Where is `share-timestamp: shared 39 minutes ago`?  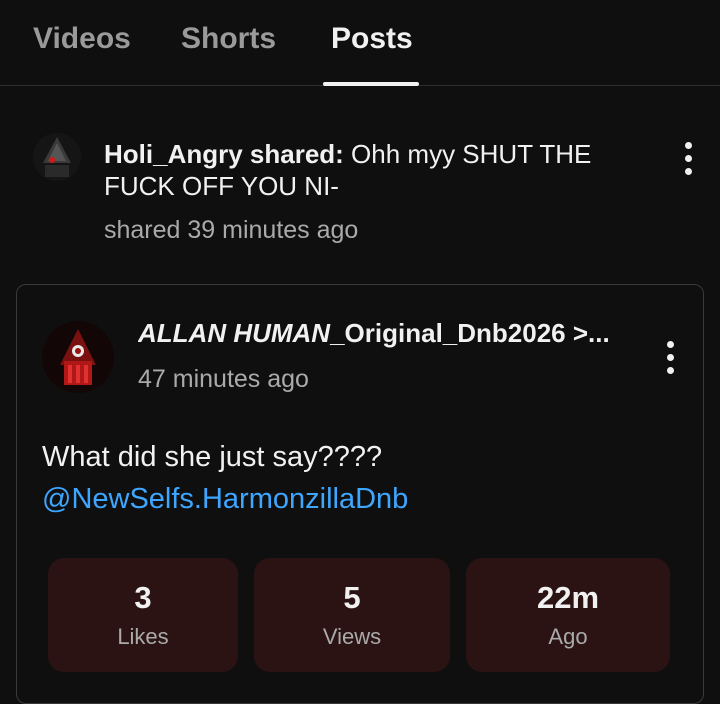 share-timestamp: shared 39 minutes ago is located at coordinates (231, 230).